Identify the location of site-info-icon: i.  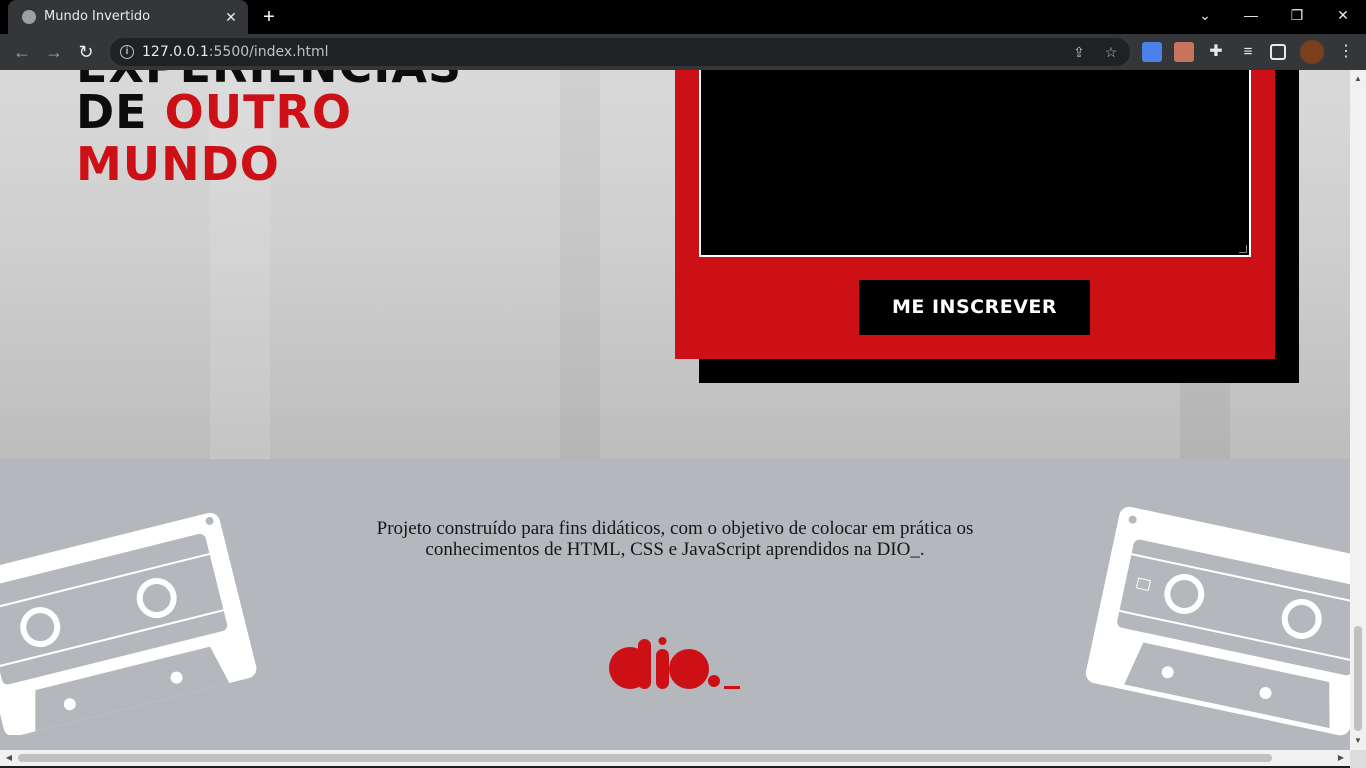
(127, 52).